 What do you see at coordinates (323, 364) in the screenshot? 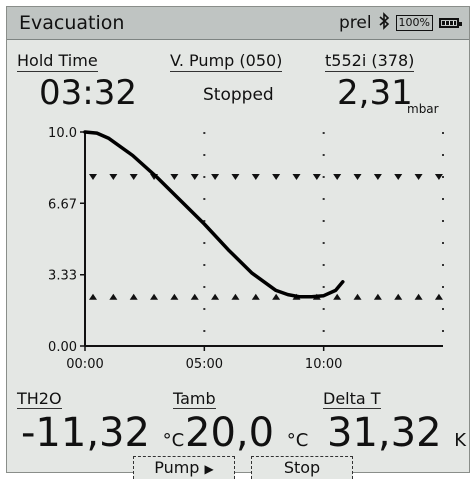
I see `x-tick-label: 10:00` at bounding box center [323, 364].